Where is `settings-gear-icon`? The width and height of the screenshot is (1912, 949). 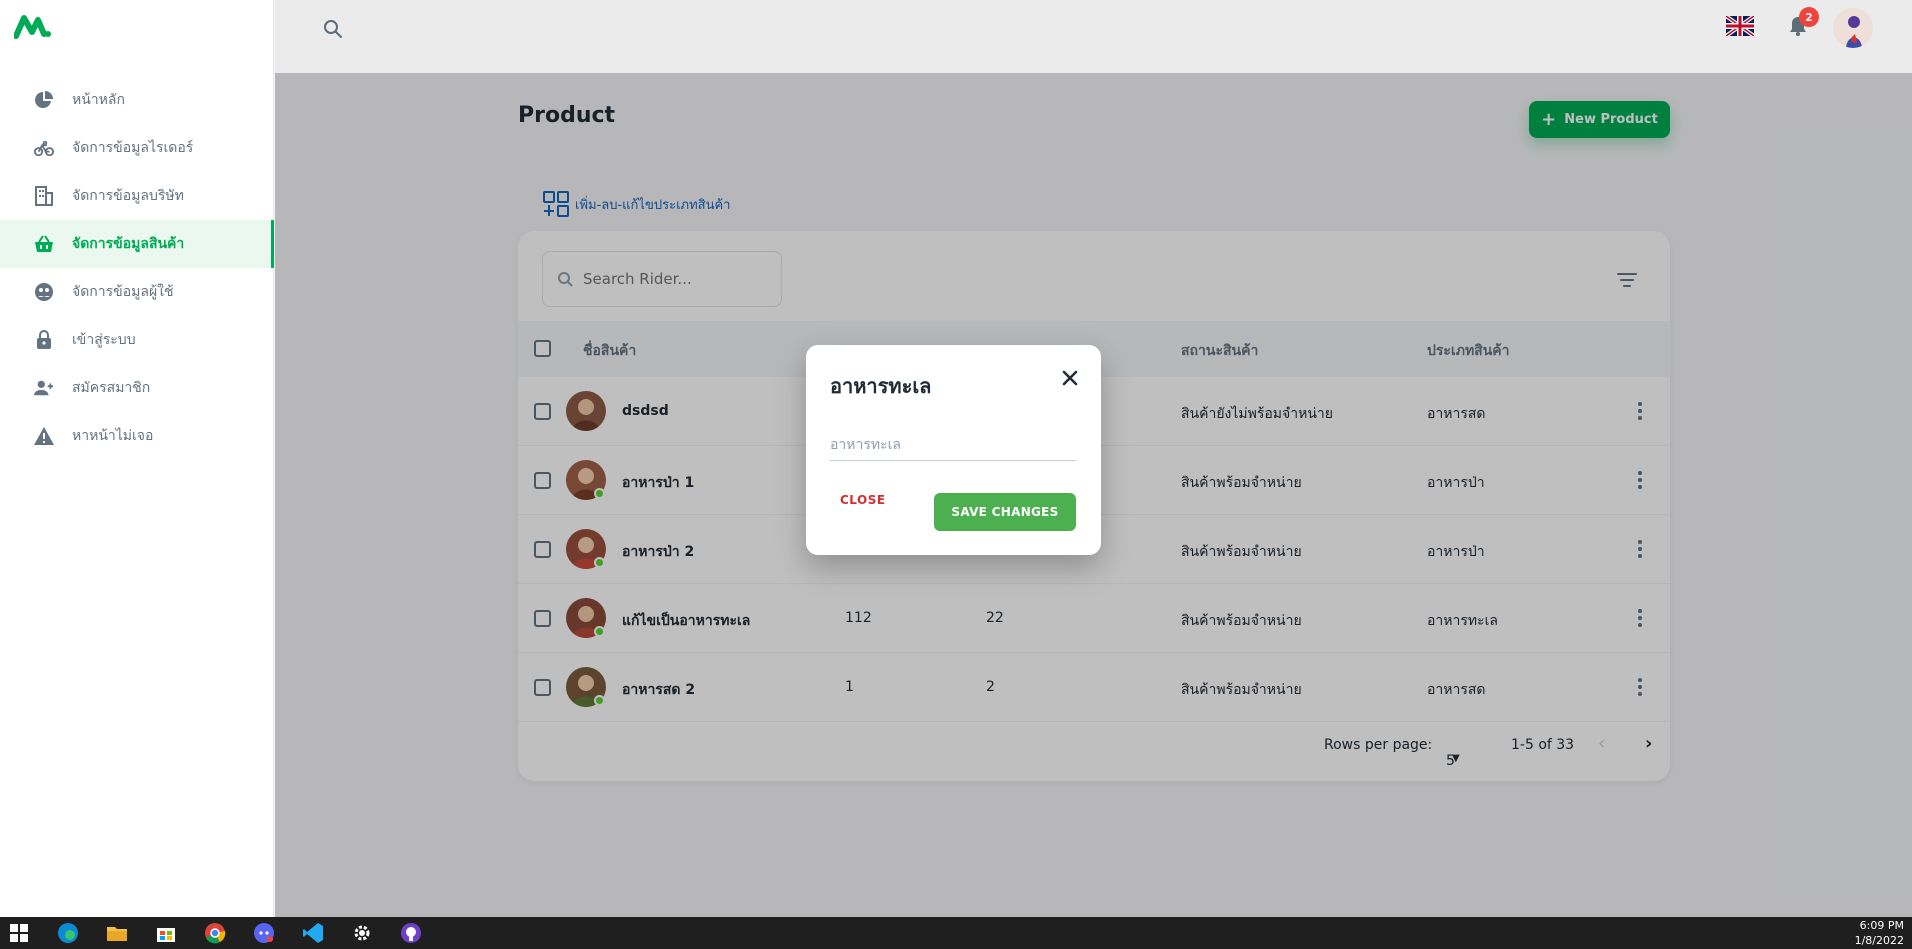
settings-gear-icon is located at coordinates (362, 933).